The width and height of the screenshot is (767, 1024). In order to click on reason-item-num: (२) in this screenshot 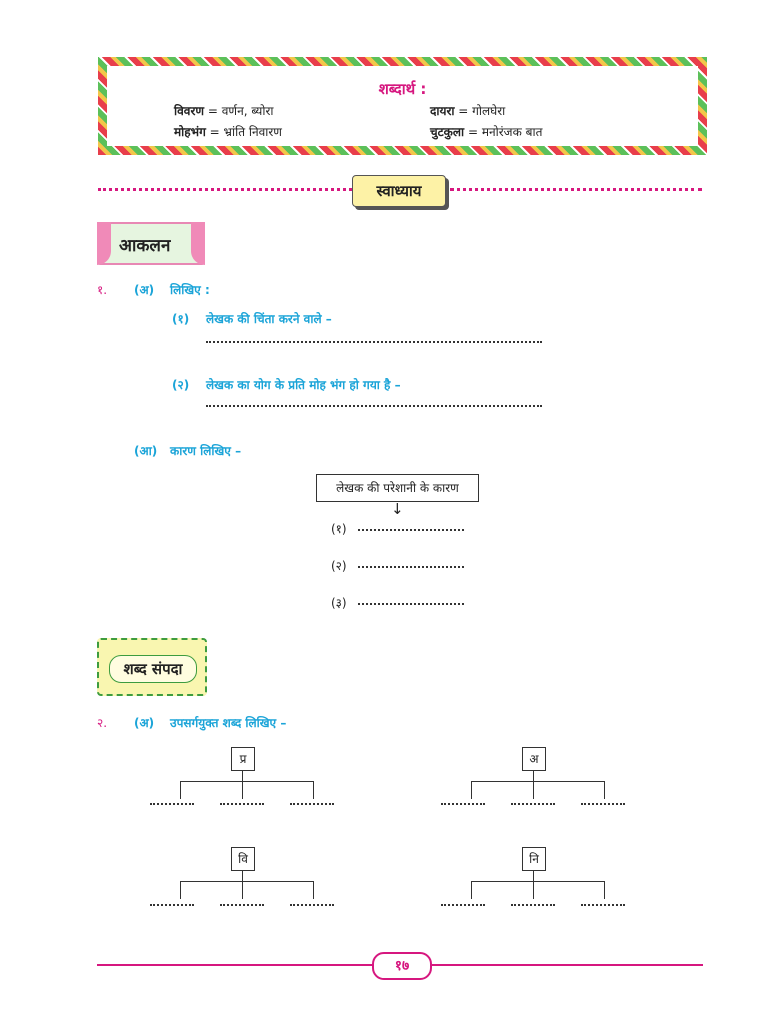, I will do `click(339, 566)`.